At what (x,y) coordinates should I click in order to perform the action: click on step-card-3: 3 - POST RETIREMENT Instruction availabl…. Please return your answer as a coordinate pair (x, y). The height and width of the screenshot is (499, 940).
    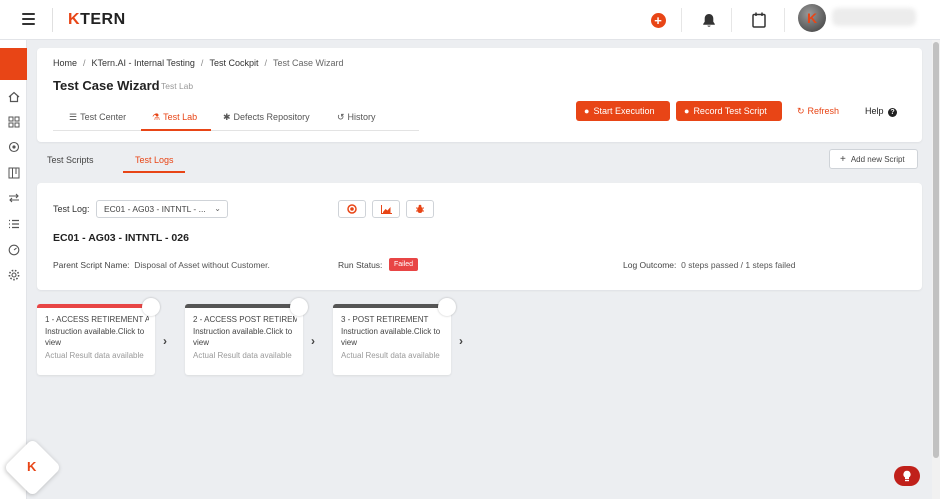
    Looking at the image, I should click on (394, 336).